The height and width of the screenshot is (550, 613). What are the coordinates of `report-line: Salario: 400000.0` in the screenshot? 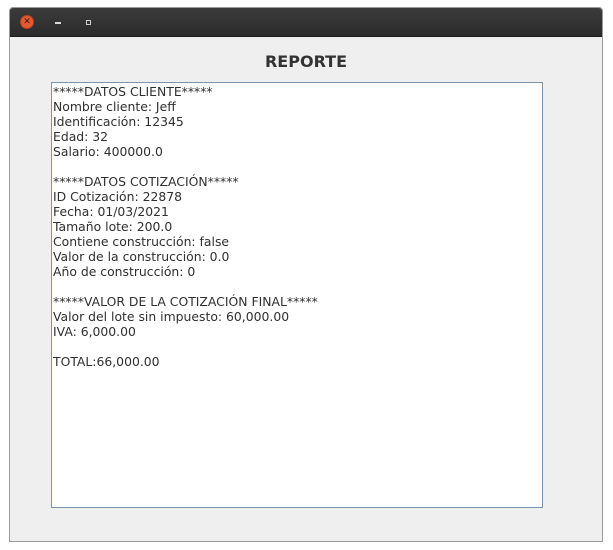 It's located at (108, 151).